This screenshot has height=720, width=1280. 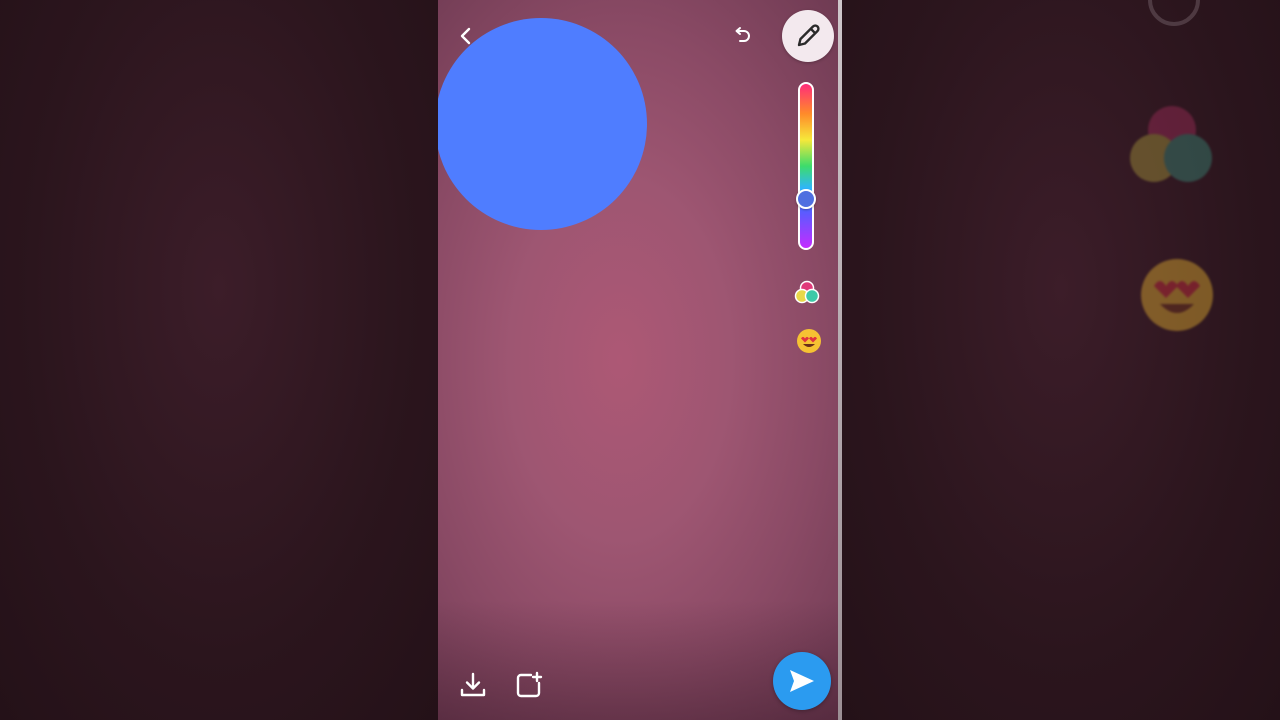 I want to click on undo-icon, so click(x=742, y=34).